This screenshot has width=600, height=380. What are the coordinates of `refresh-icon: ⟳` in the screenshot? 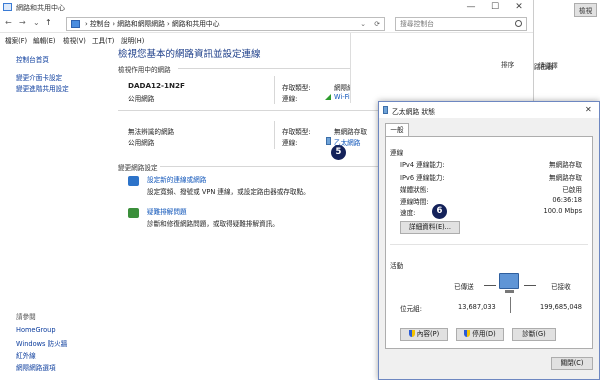 It's located at (377, 24).